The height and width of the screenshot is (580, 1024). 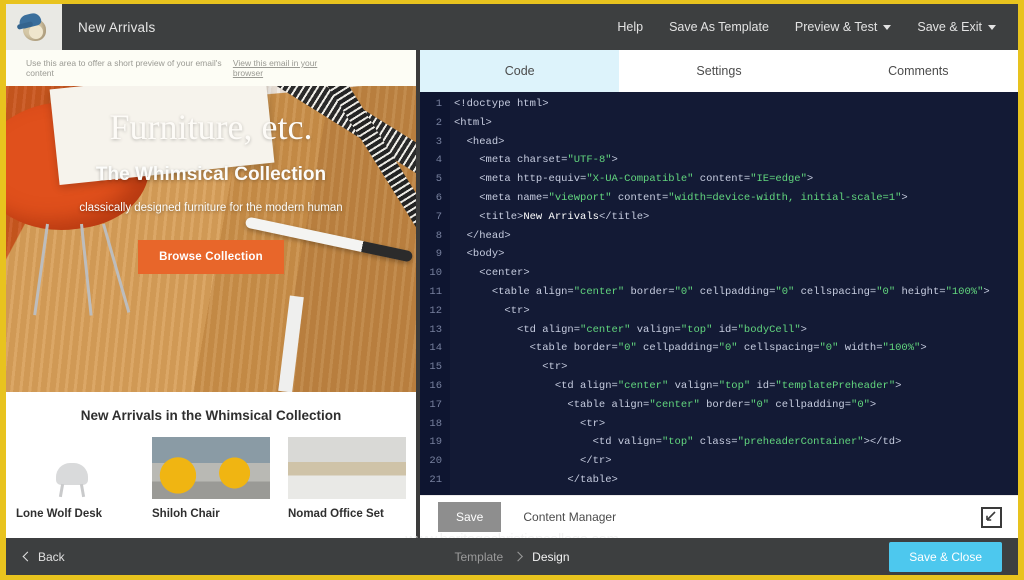 What do you see at coordinates (478, 557) in the screenshot?
I see `breadcrumb-item-template: Template` at bounding box center [478, 557].